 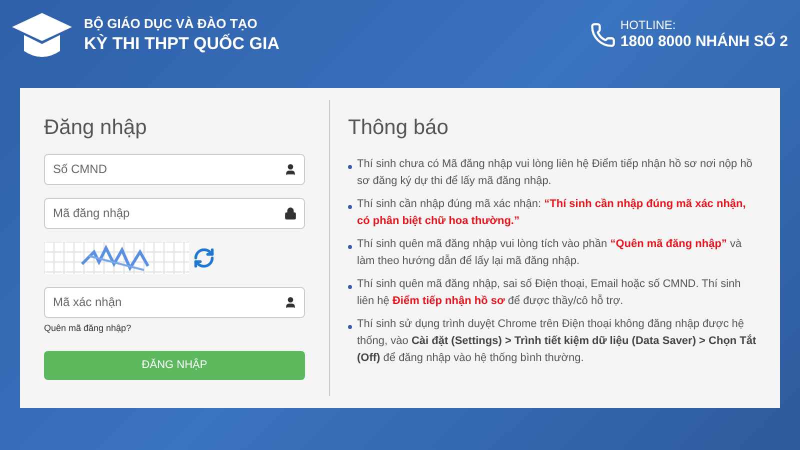 I want to click on input-field: Số CMND, so click(x=174, y=169).